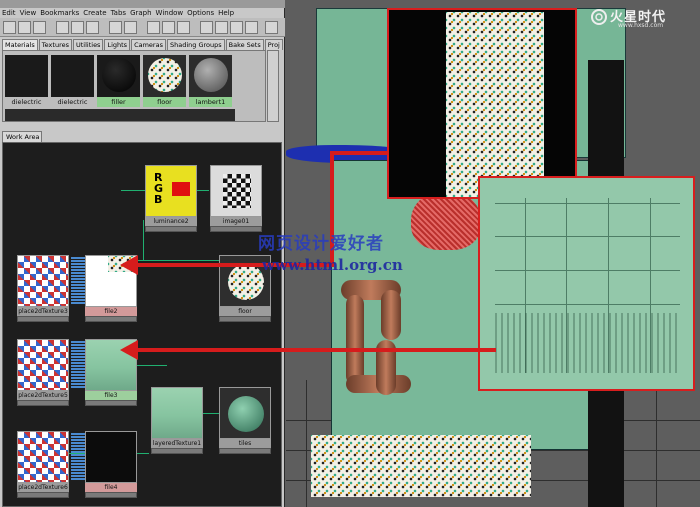 The image size is (700, 507). Describe the element at coordinates (495, 104) in the screenshot. I see `tile-texture-closeup` at that location.